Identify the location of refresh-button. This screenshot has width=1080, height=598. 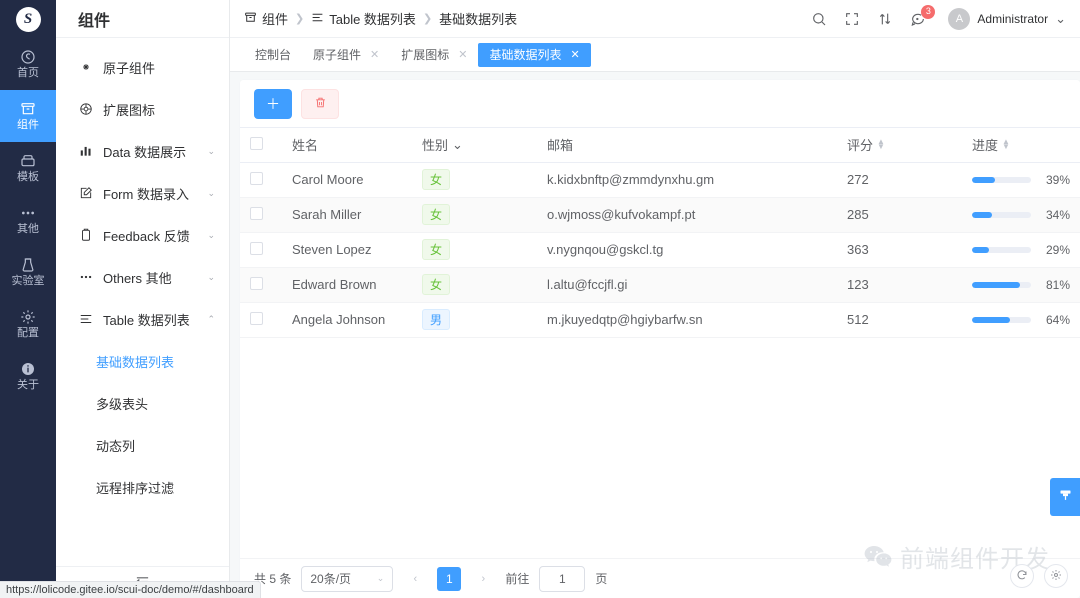
(1022, 576).